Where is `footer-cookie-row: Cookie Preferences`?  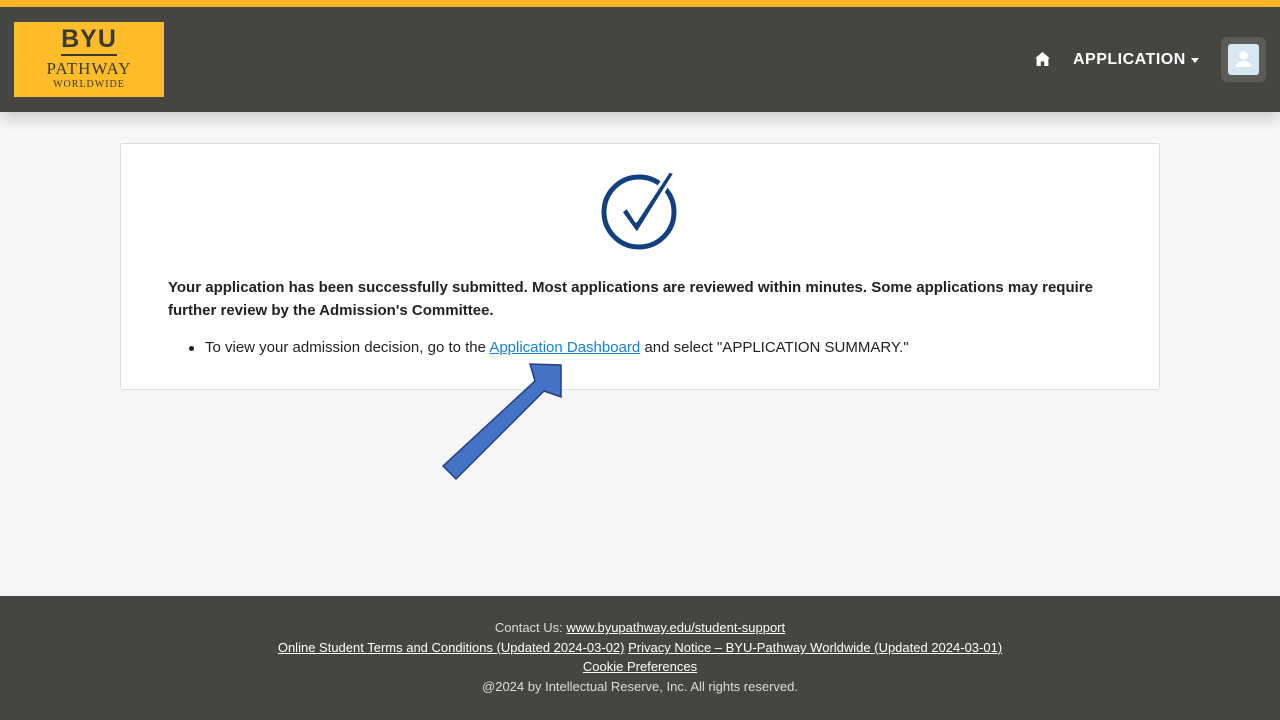 footer-cookie-row: Cookie Preferences is located at coordinates (640, 667).